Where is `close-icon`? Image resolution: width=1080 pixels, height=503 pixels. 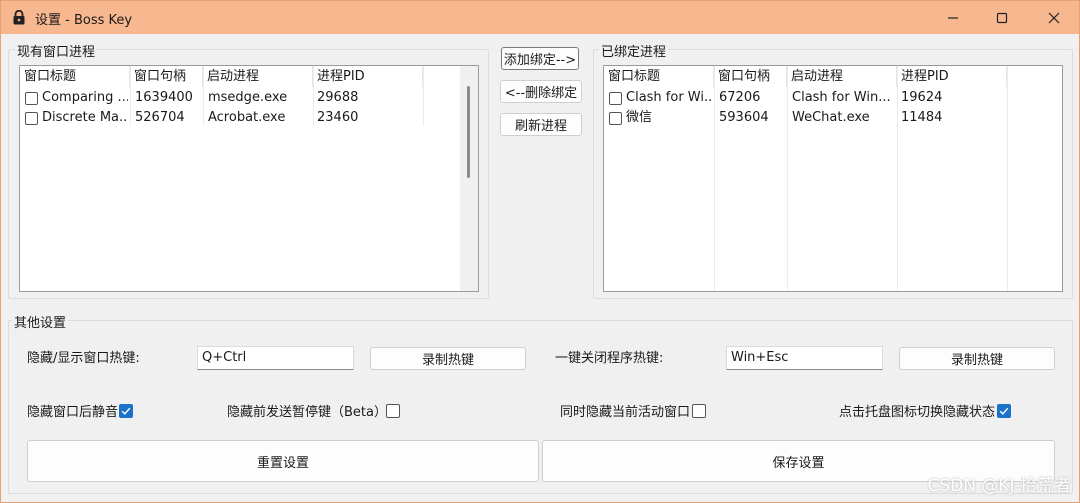
close-icon is located at coordinates (1054, 17).